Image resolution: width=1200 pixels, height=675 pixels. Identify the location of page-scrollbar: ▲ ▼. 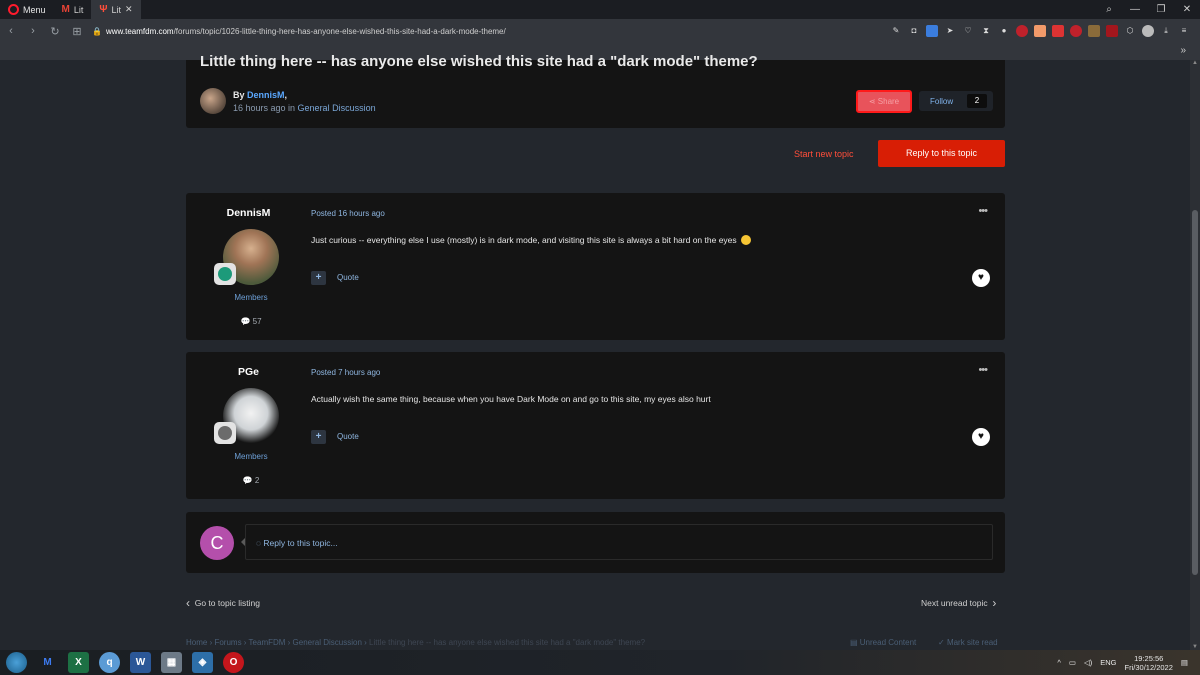
(1195, 355).